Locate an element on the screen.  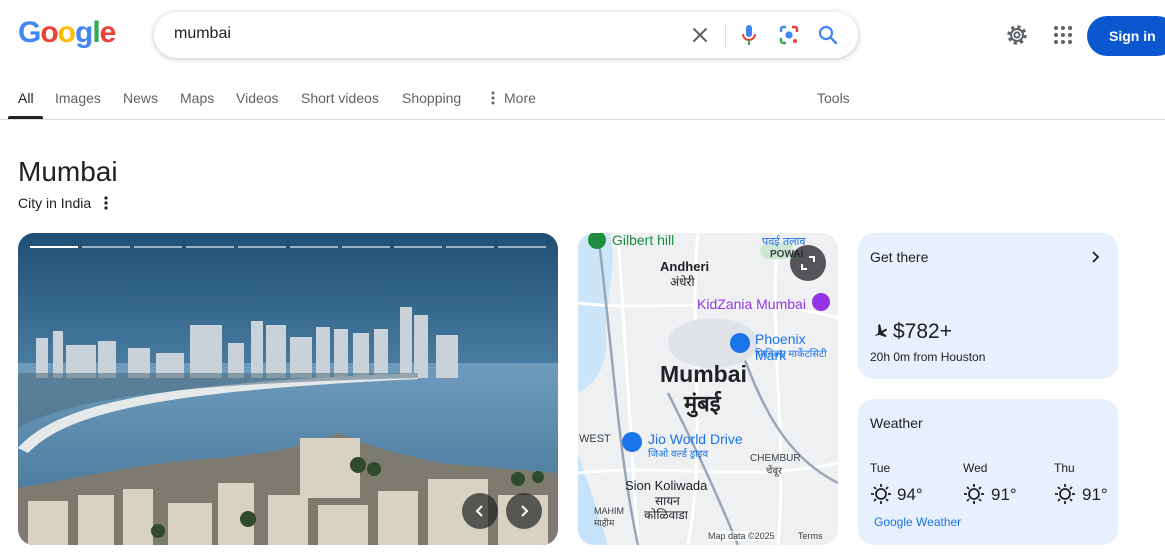
google-logo: Google is located at coordinates (67, 33).